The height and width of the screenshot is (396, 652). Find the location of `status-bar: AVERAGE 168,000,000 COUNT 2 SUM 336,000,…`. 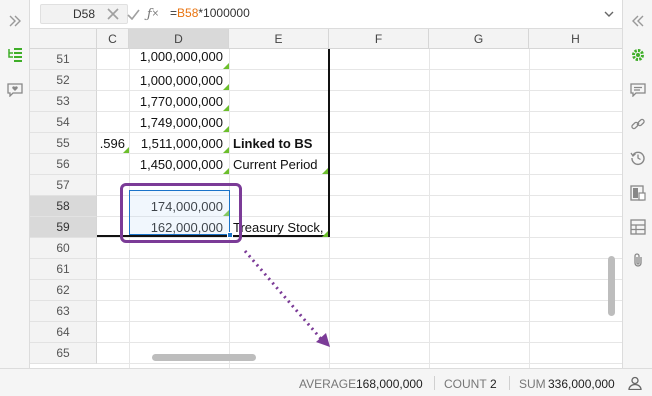

status-bar: AVERAGE 168,000,000 COUNT 2 SUM 336,000,… is located at coordinates (326, 382).